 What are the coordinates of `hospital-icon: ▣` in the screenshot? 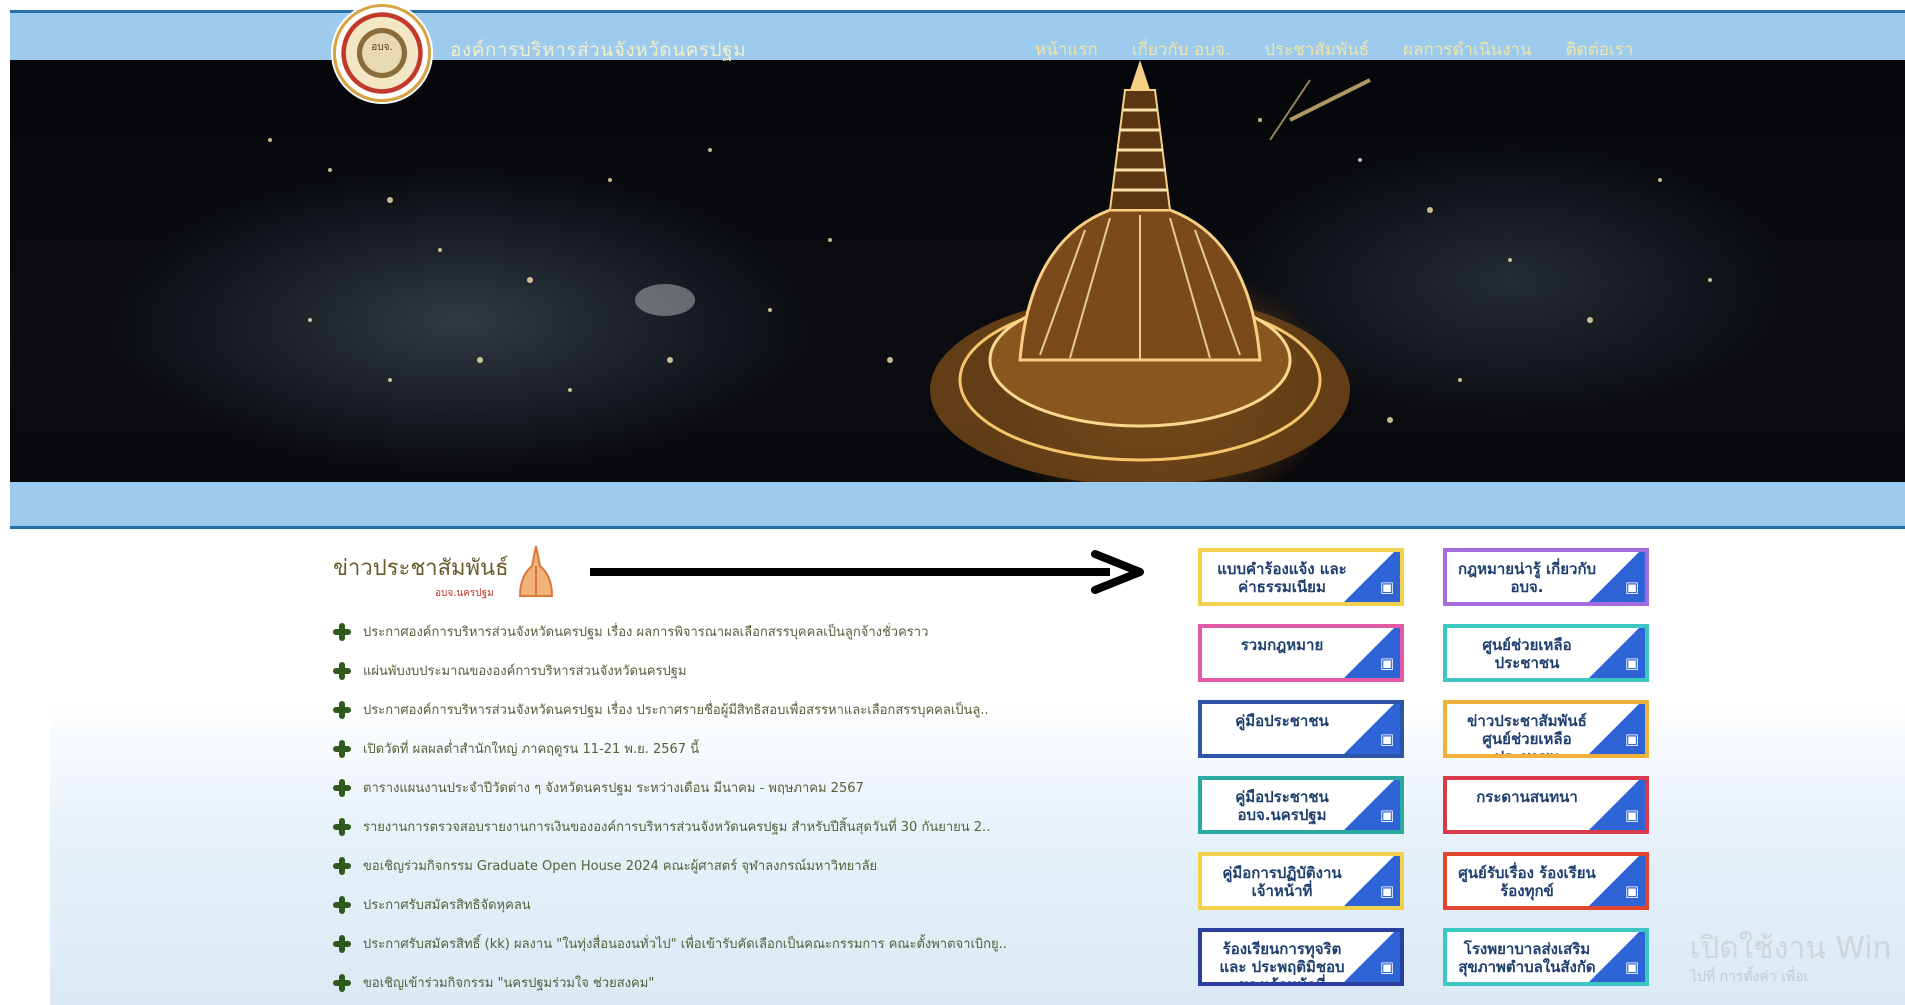 It's located at (1631, 967).